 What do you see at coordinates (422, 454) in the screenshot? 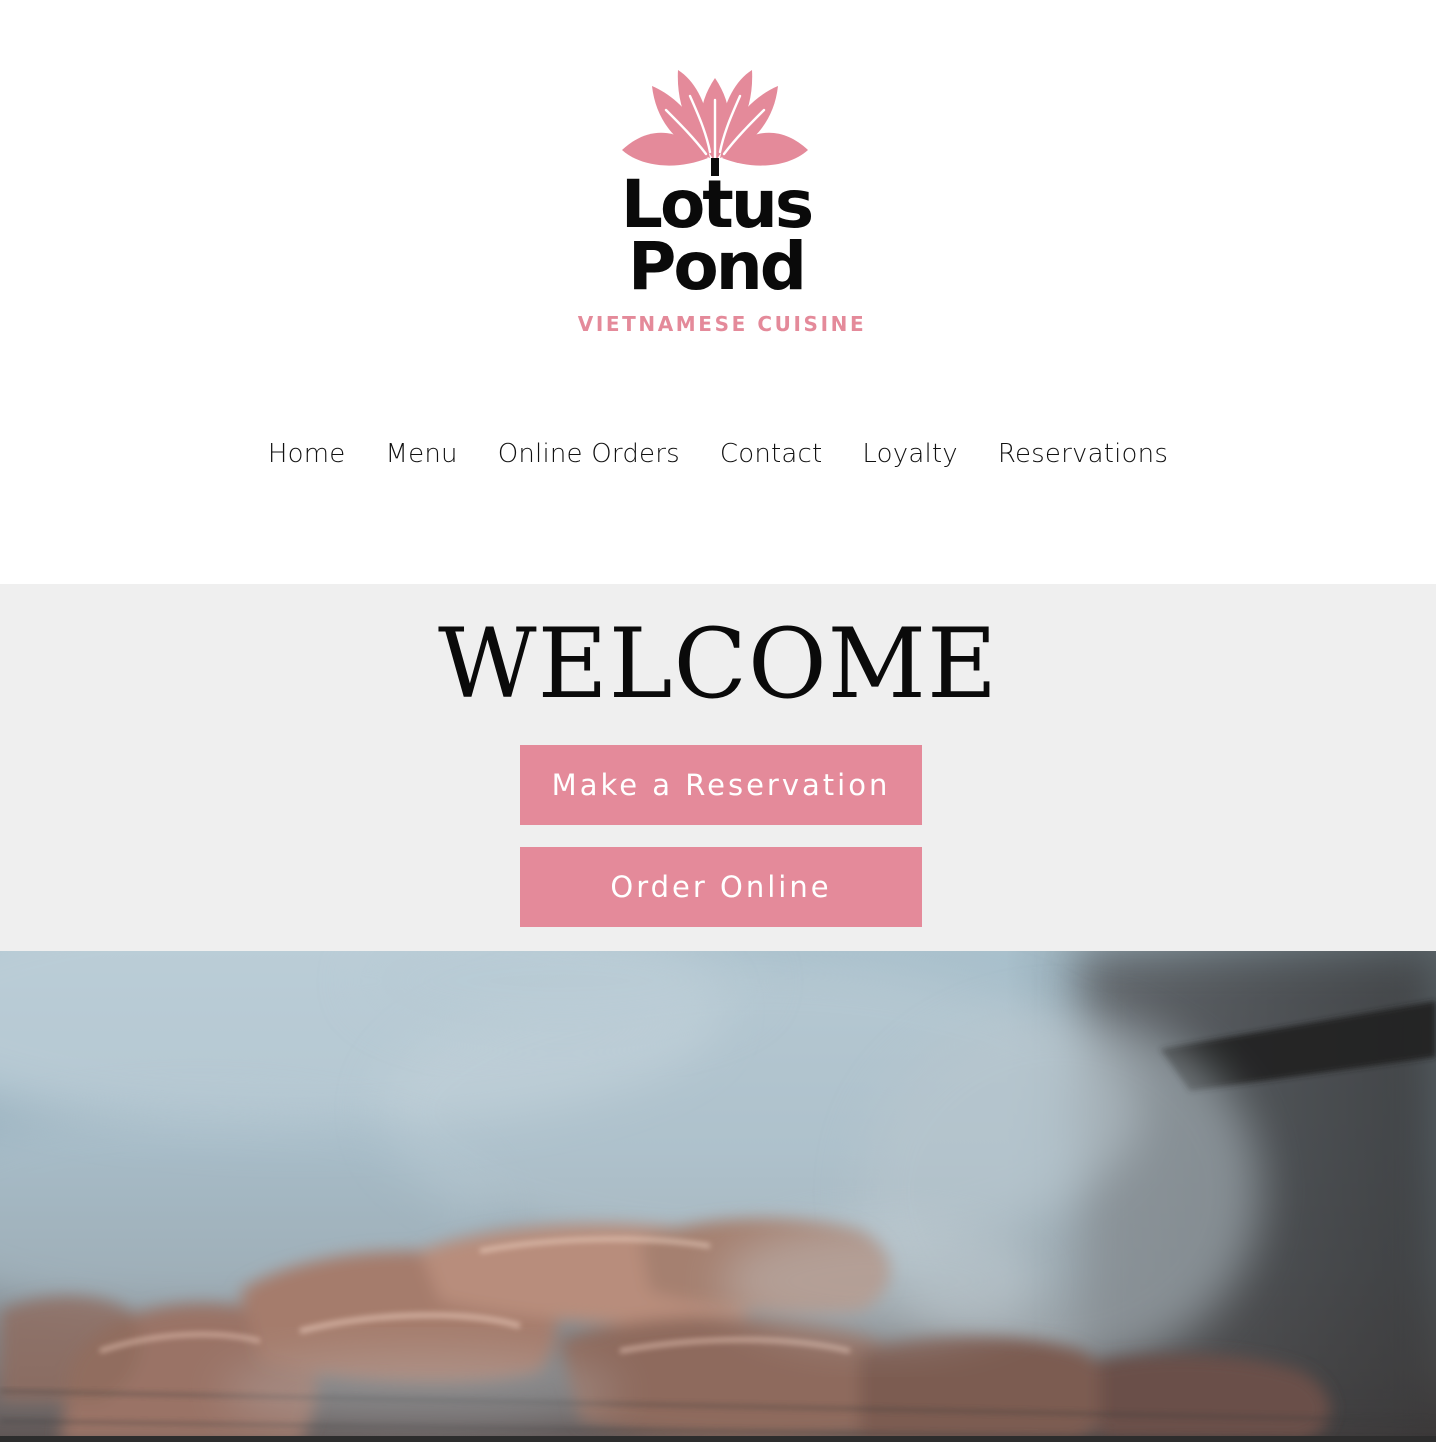
I see `nav-item-menu: Menu` at bounding box center [422, 454].